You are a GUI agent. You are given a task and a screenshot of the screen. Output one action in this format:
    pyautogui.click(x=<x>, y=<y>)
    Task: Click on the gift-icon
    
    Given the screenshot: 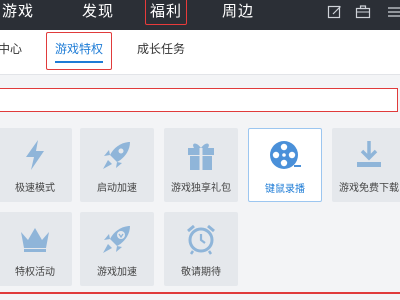 What is the action you would take?
    pyautogui.click(x=201, y=156)
    